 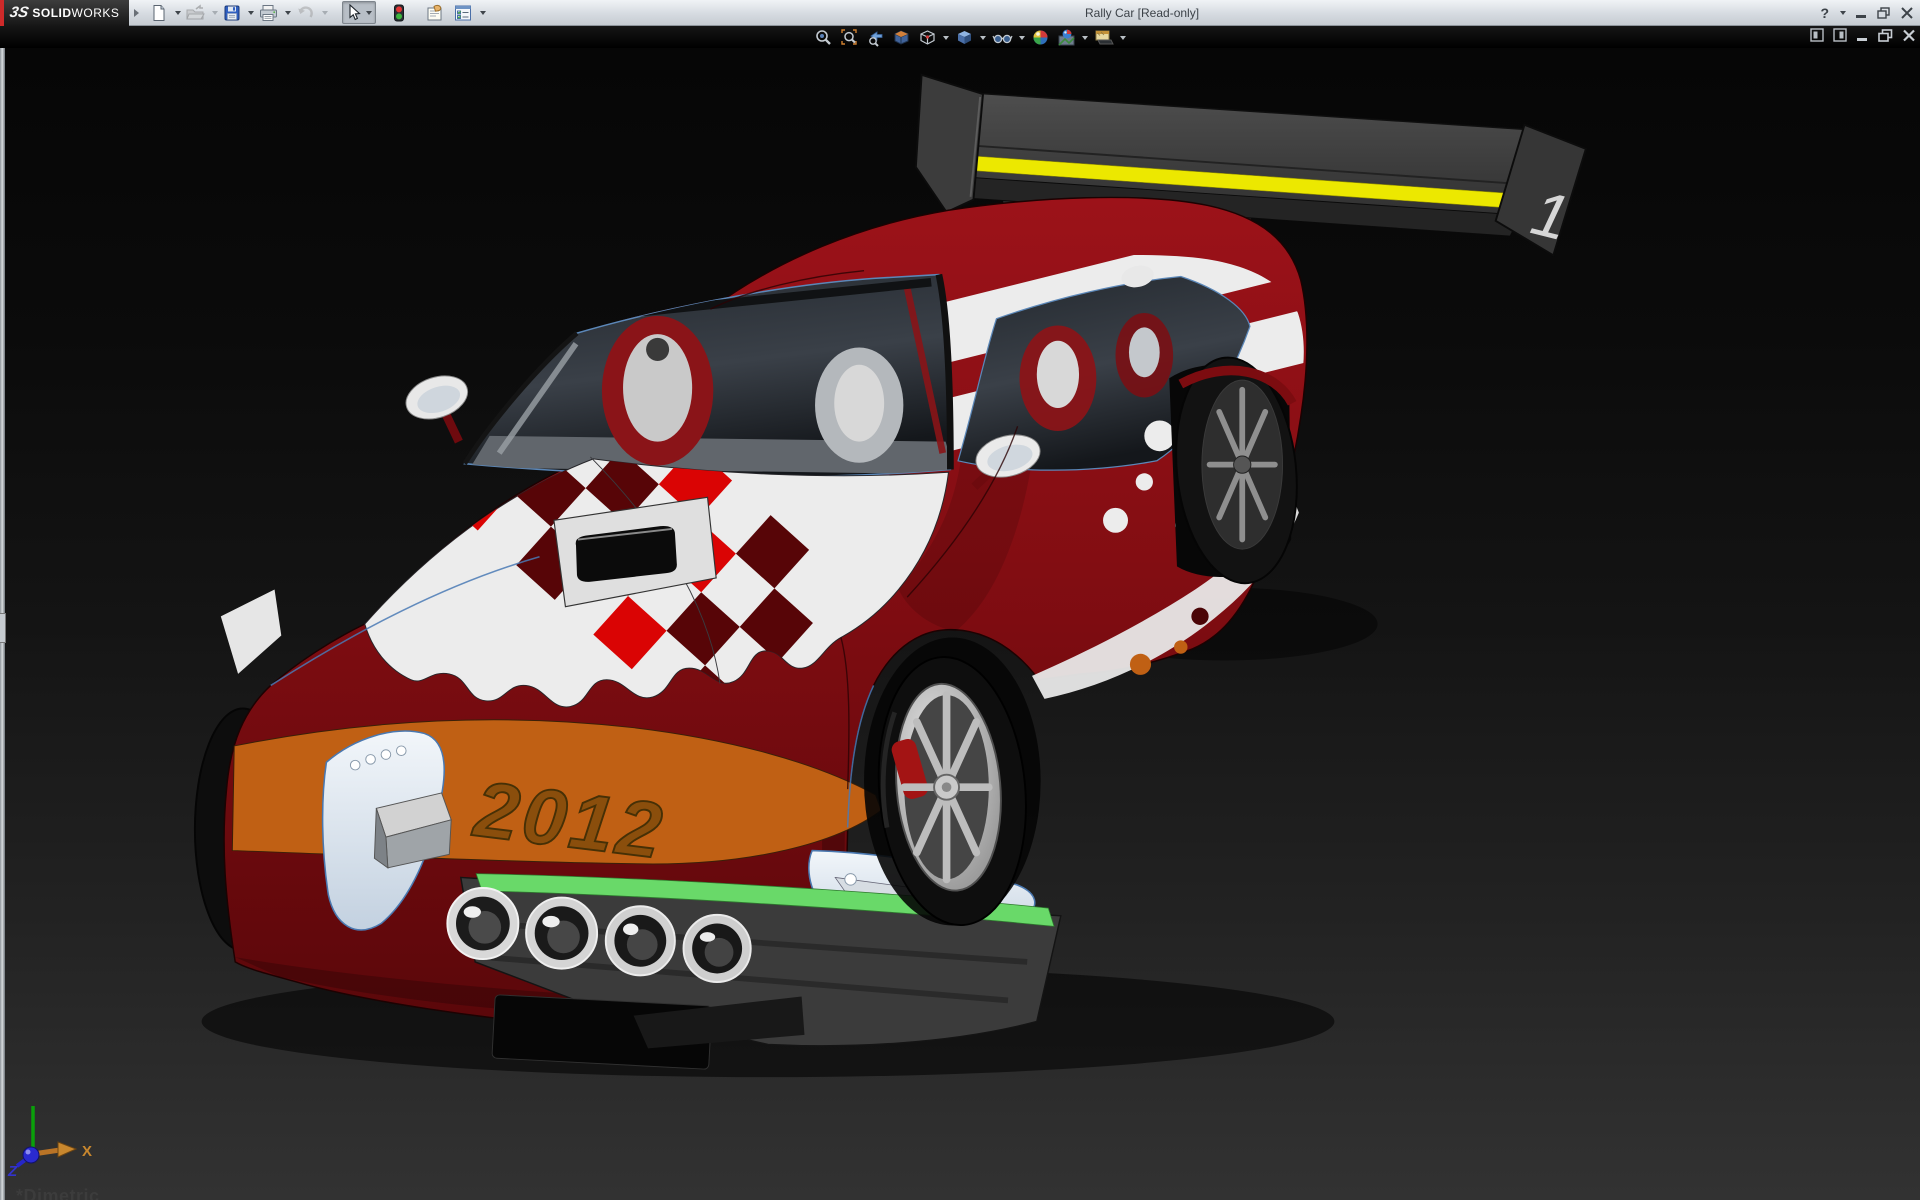 I want to click on previous-view-button, so click(x=875, y=37).